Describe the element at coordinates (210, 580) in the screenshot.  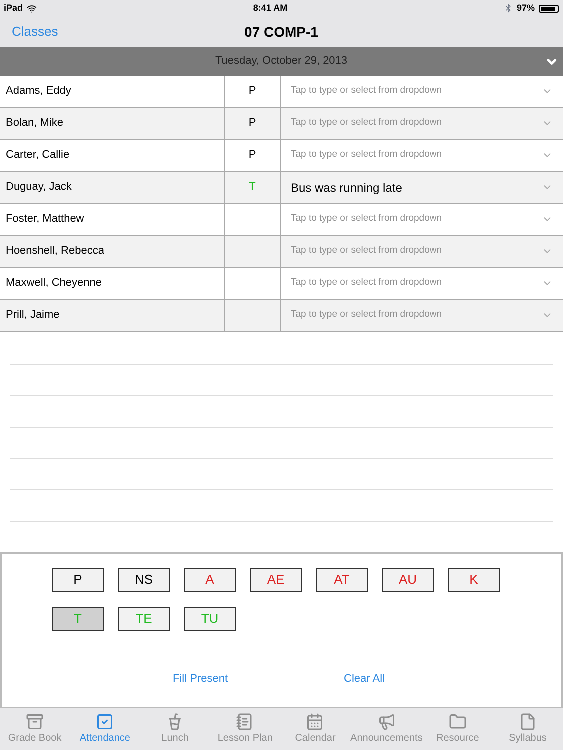
I see `code-button: A` at that location.